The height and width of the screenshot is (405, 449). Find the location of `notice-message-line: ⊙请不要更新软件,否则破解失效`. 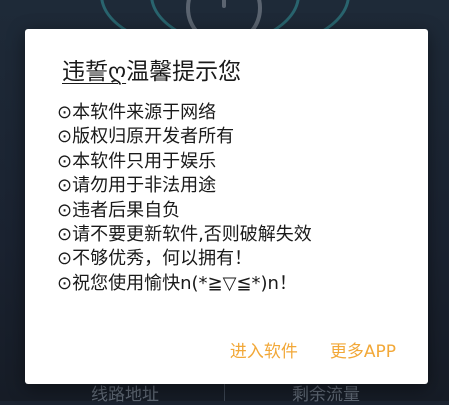

notice-message-line: ⊙请不要更新软件,否则破解失效 is located at coordinates (184, 235).